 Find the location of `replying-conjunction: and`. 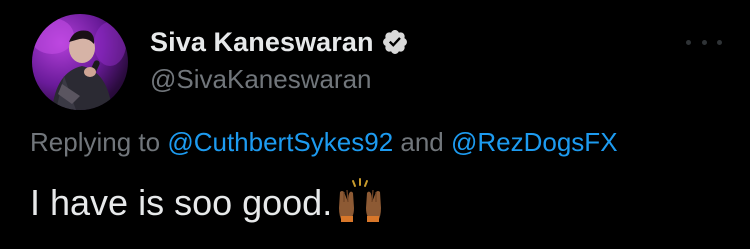

replying-conjunction: and is located at coordinates (422, 142).